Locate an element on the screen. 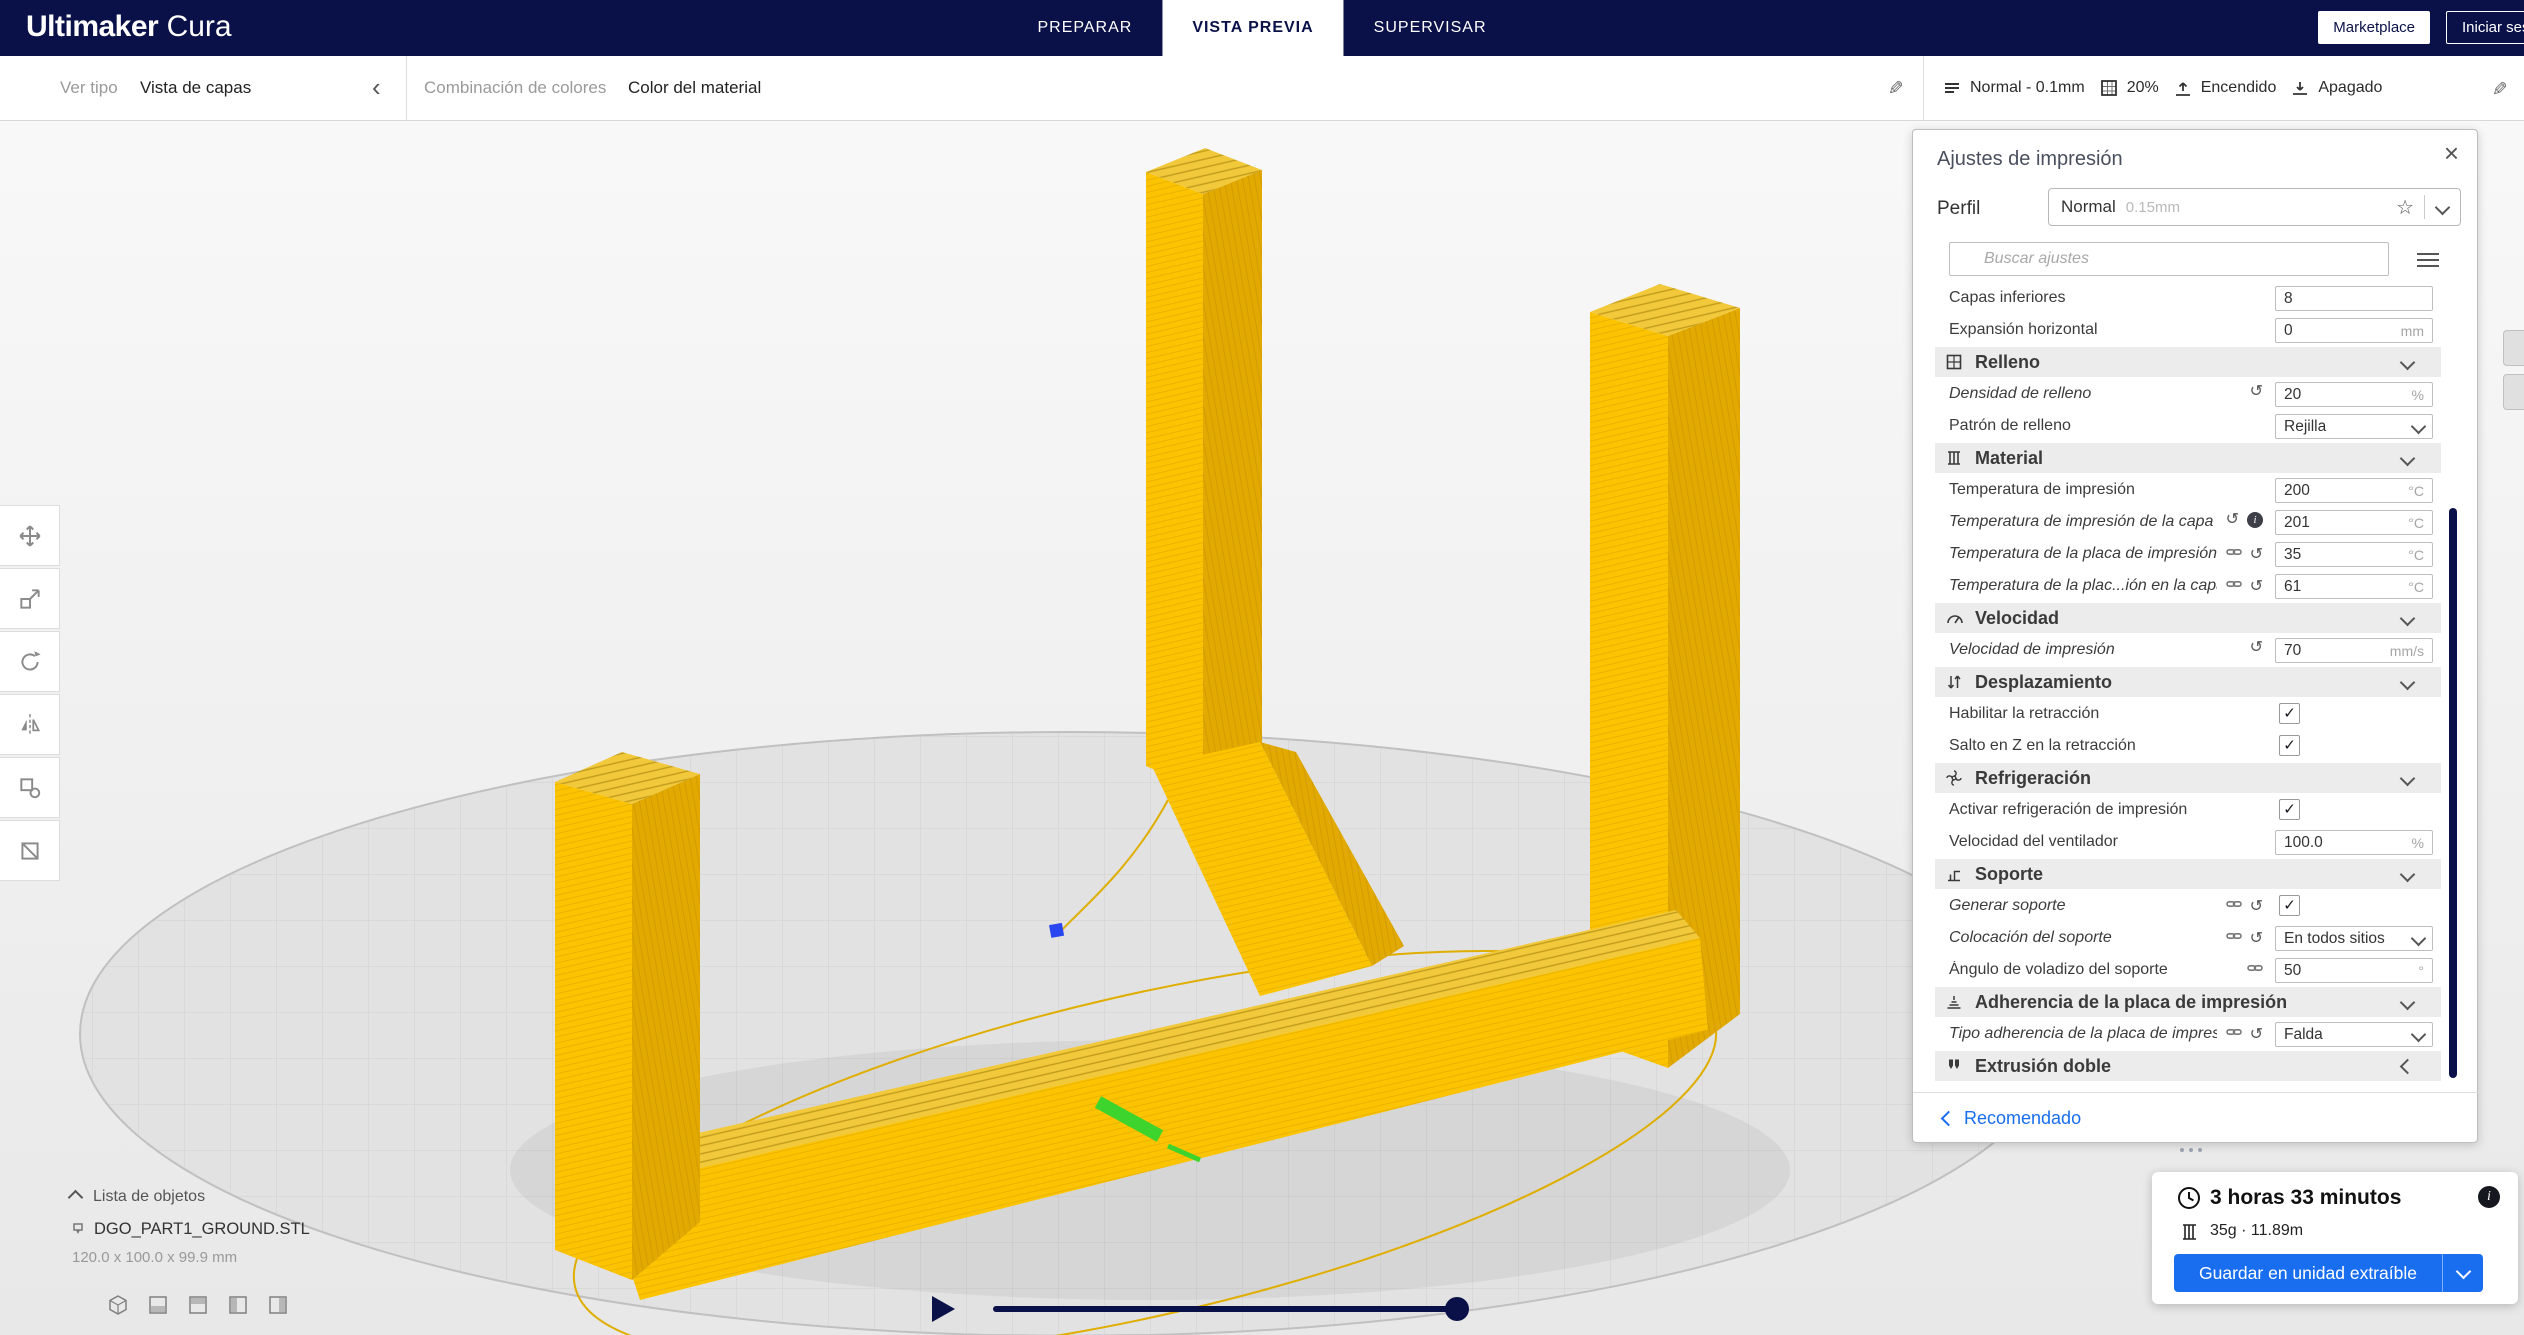 The image size is (2524, 1335). setting-value-field: 35 °C is located at coordinates (2354, 554).